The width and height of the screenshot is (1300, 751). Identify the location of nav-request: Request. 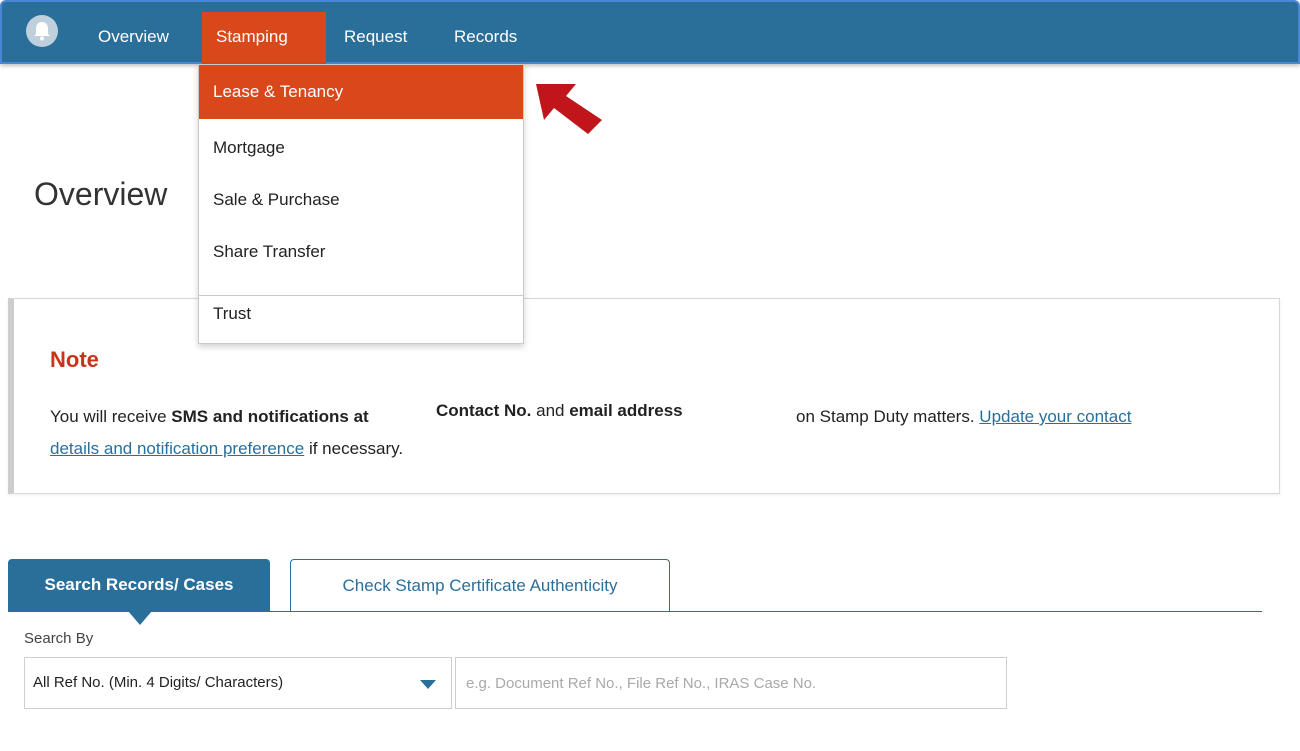
(375, 39).